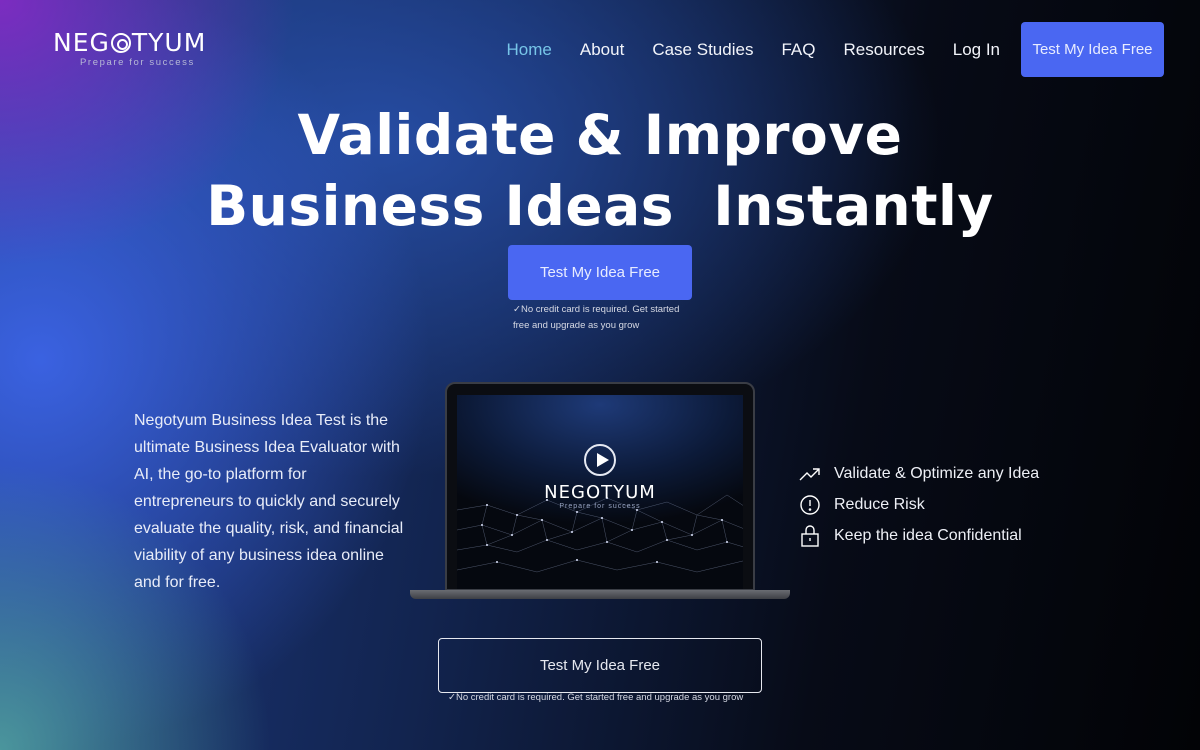 This screenshot has width=1200, height=750. I want to click on play-icon, so click(600, 460).